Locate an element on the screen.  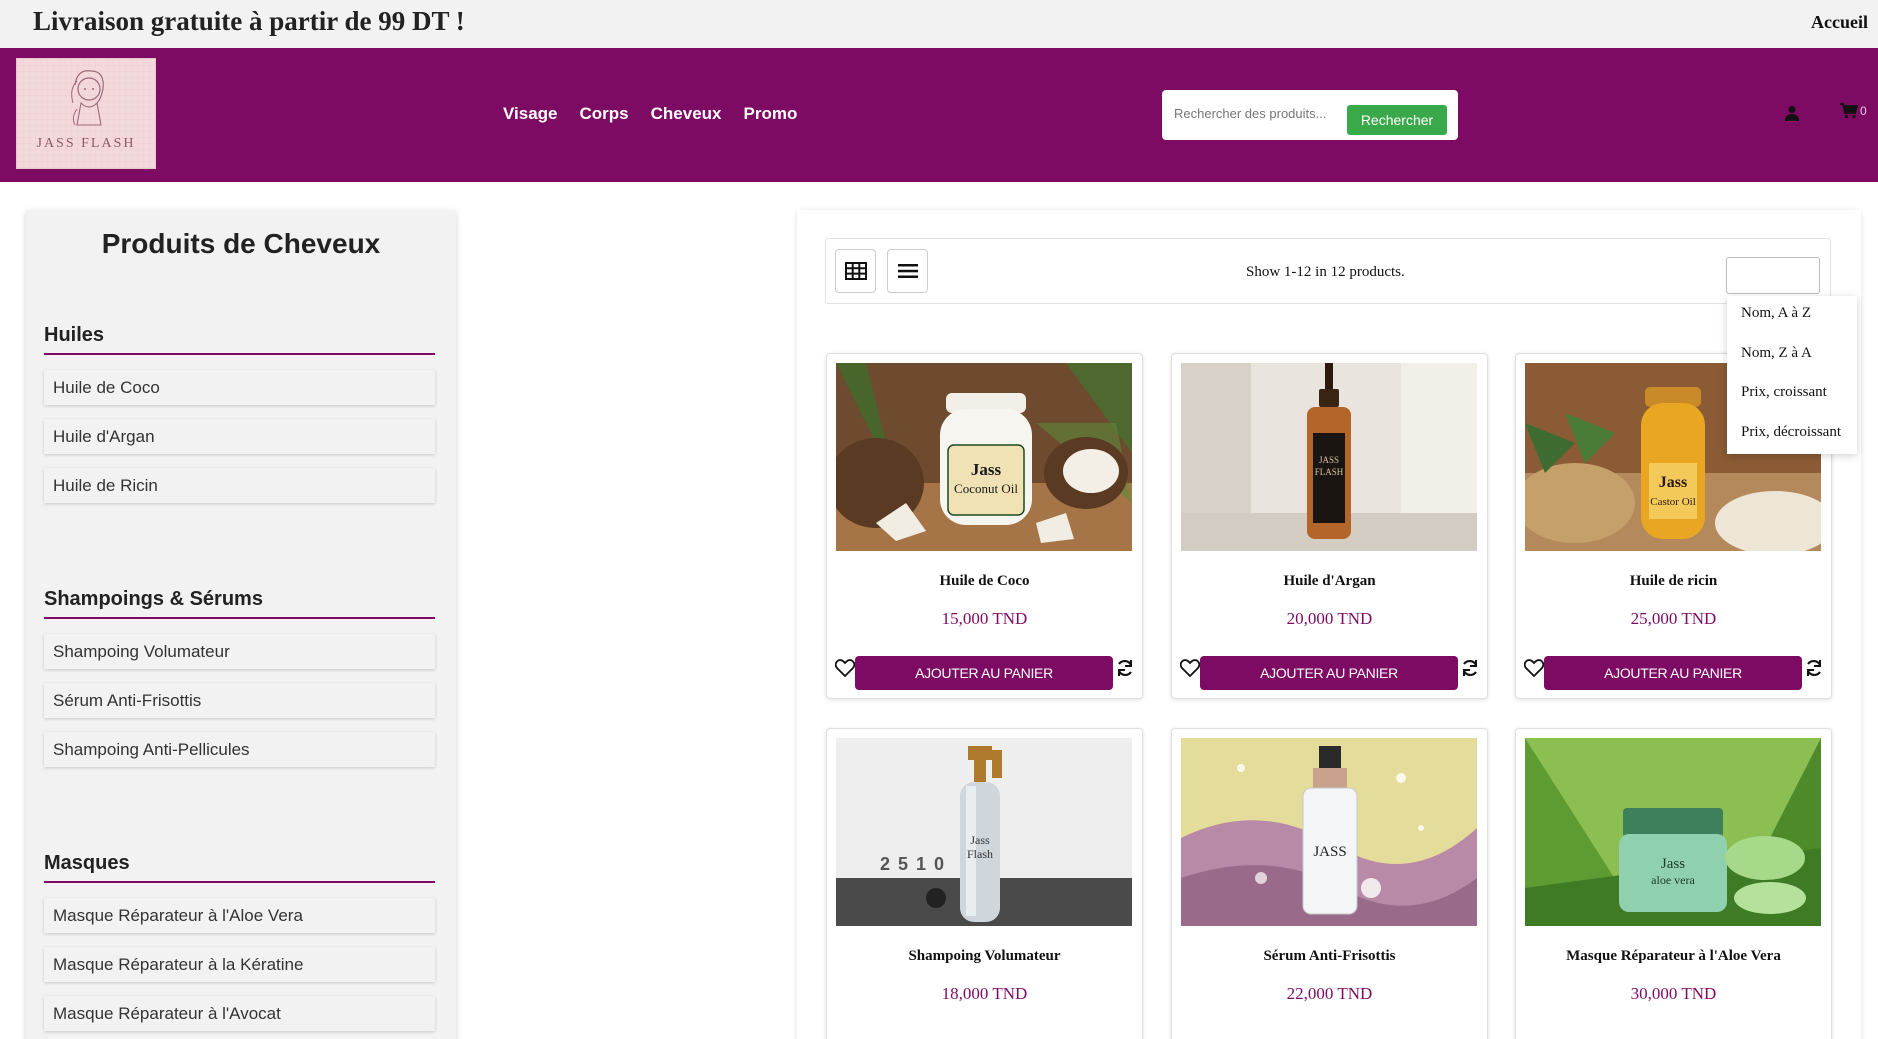
category-item: Masque Réparateur à l'Avocat is located at coordinates (239, 1013).